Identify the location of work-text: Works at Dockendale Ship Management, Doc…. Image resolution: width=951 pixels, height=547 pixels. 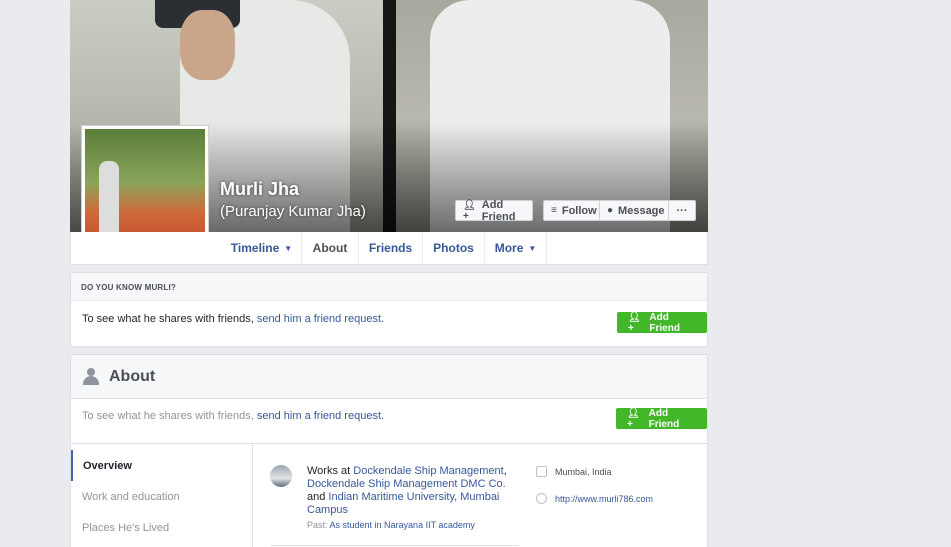
(414, 498).